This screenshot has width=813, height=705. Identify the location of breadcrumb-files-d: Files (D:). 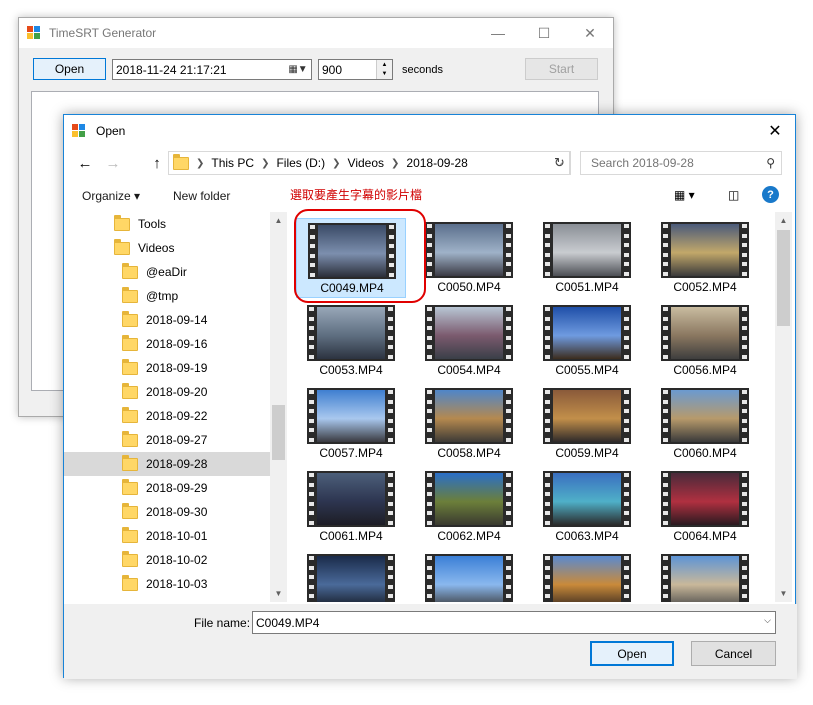
(300, 163).